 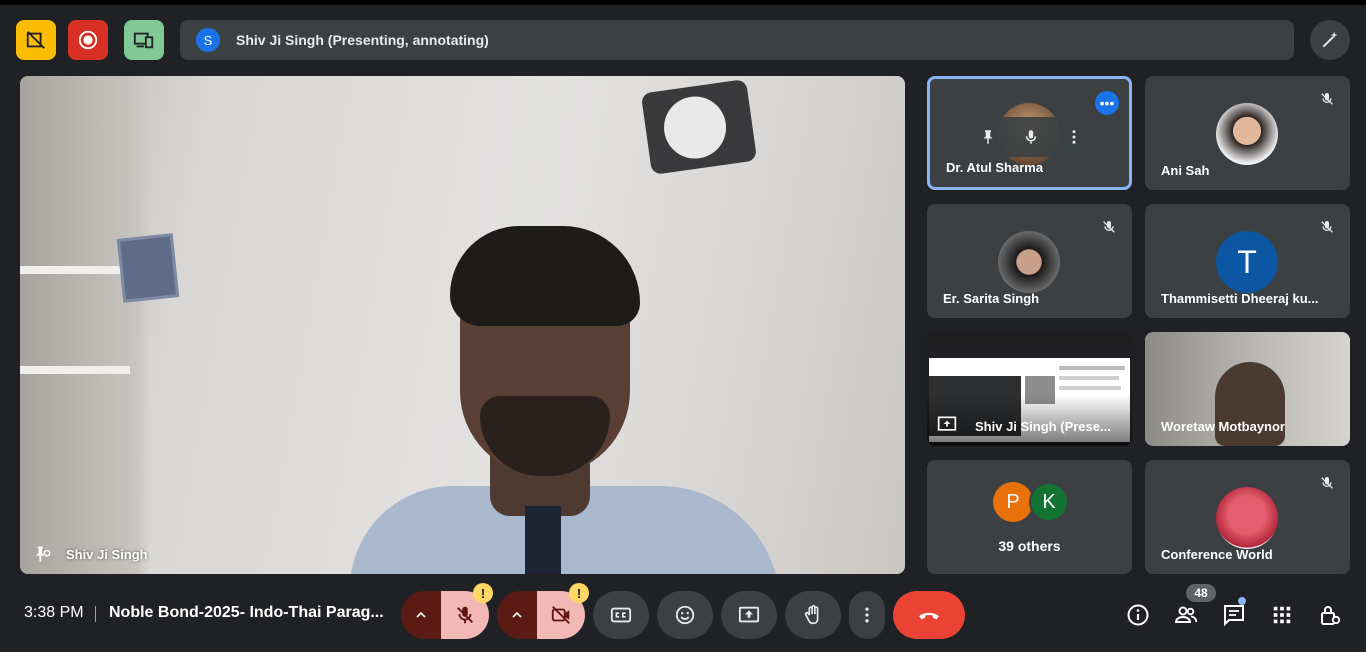 I want to click on more-options-button, so click(x=867, y=615).